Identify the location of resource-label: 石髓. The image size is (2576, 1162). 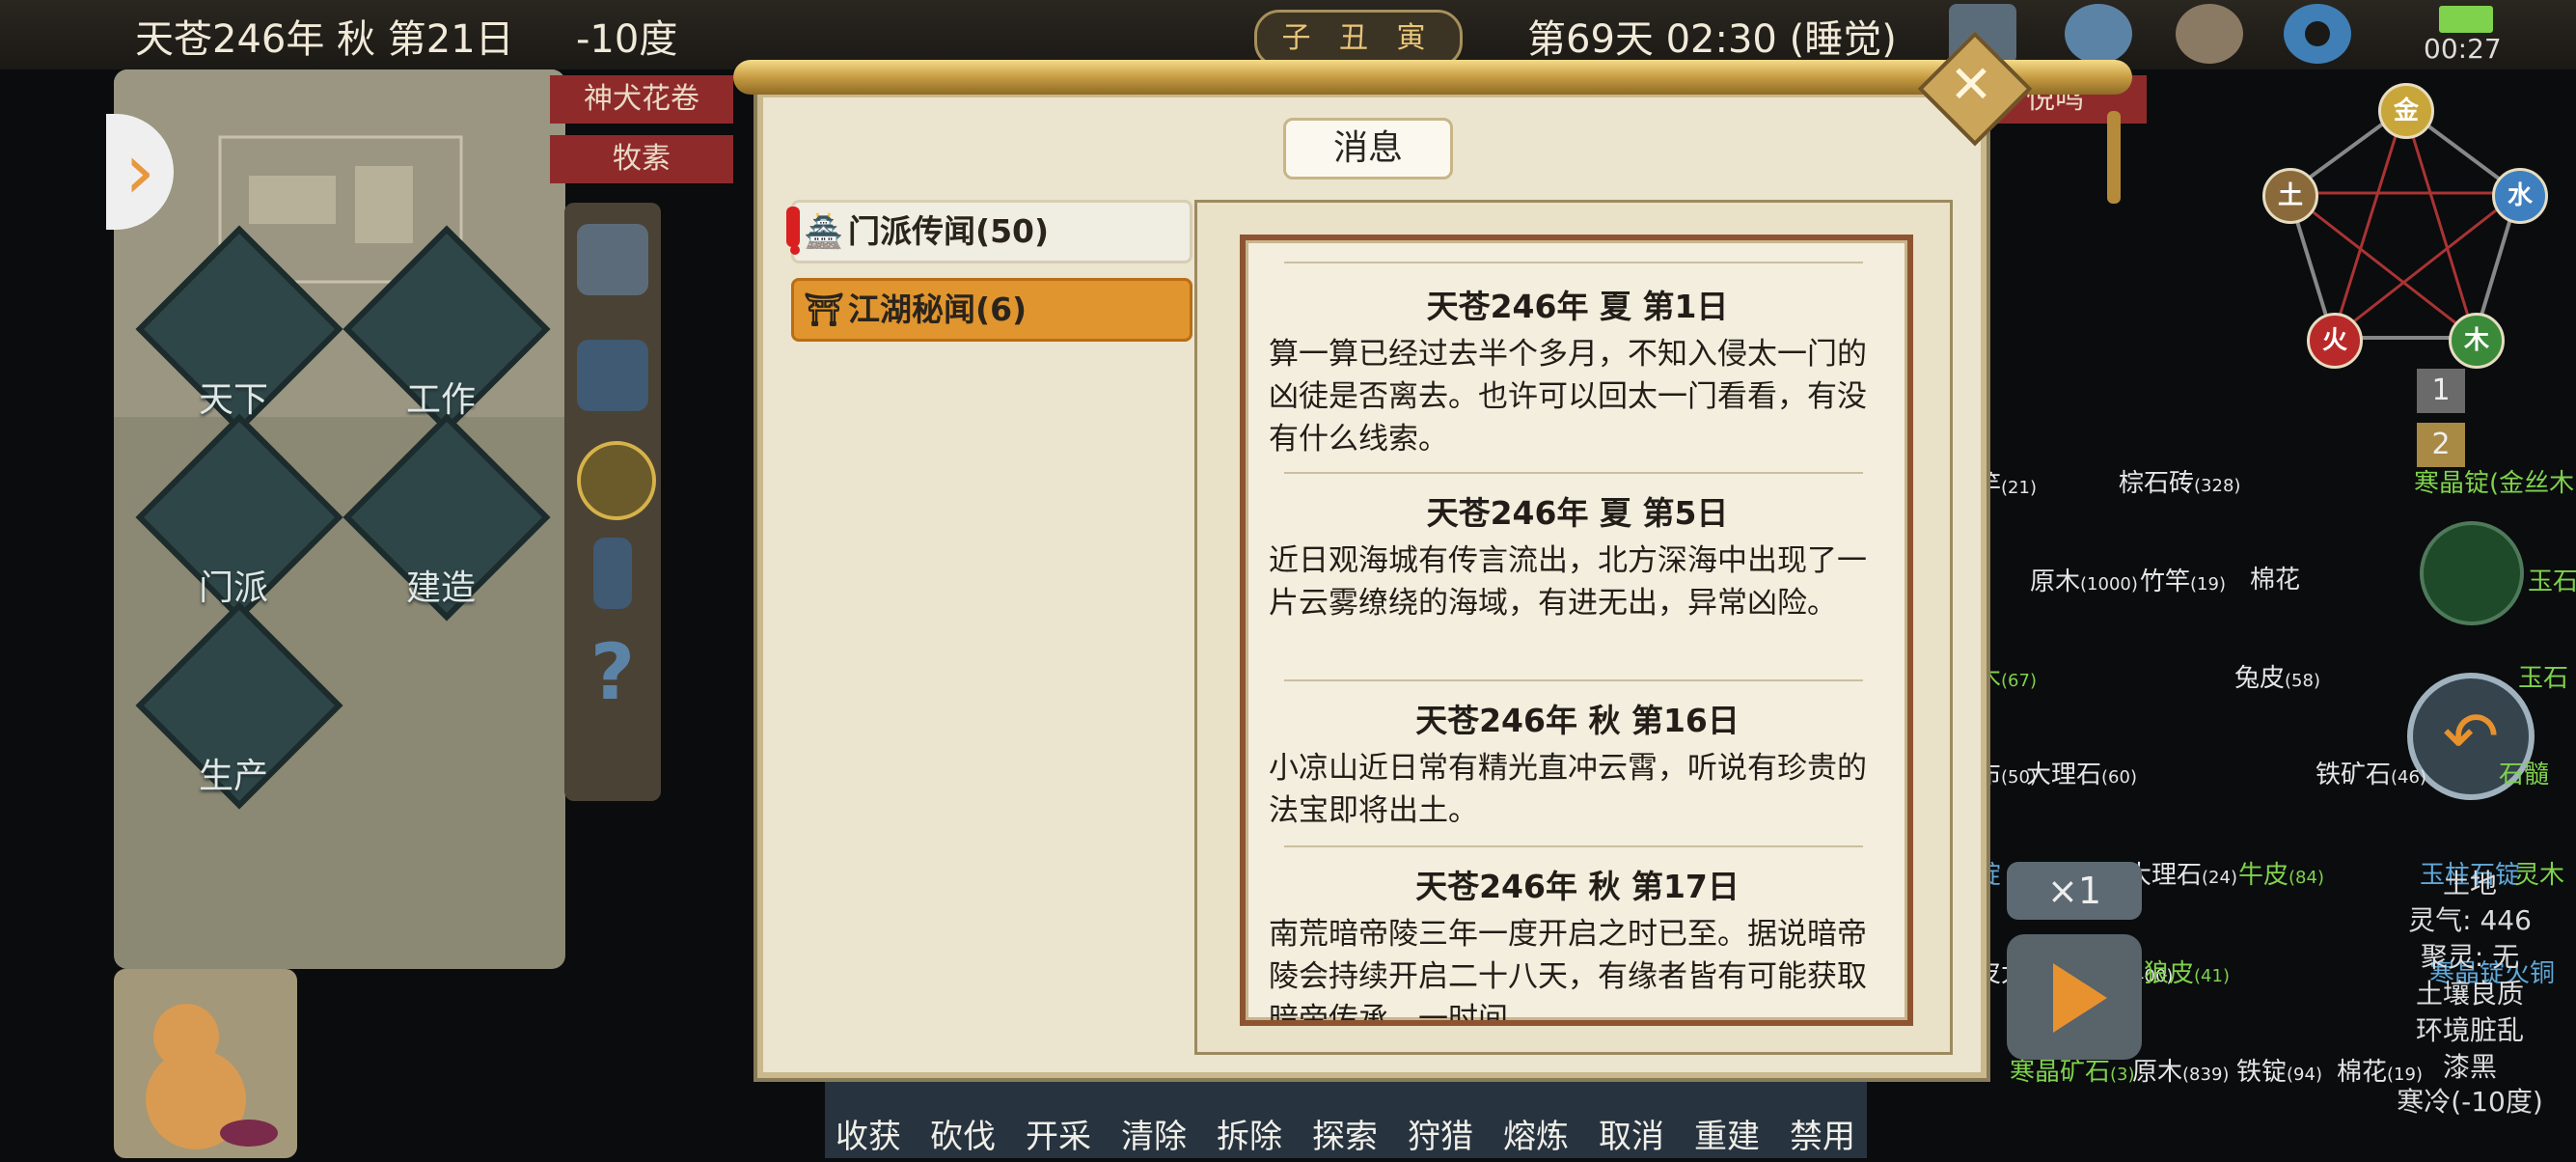
(2524, 772).